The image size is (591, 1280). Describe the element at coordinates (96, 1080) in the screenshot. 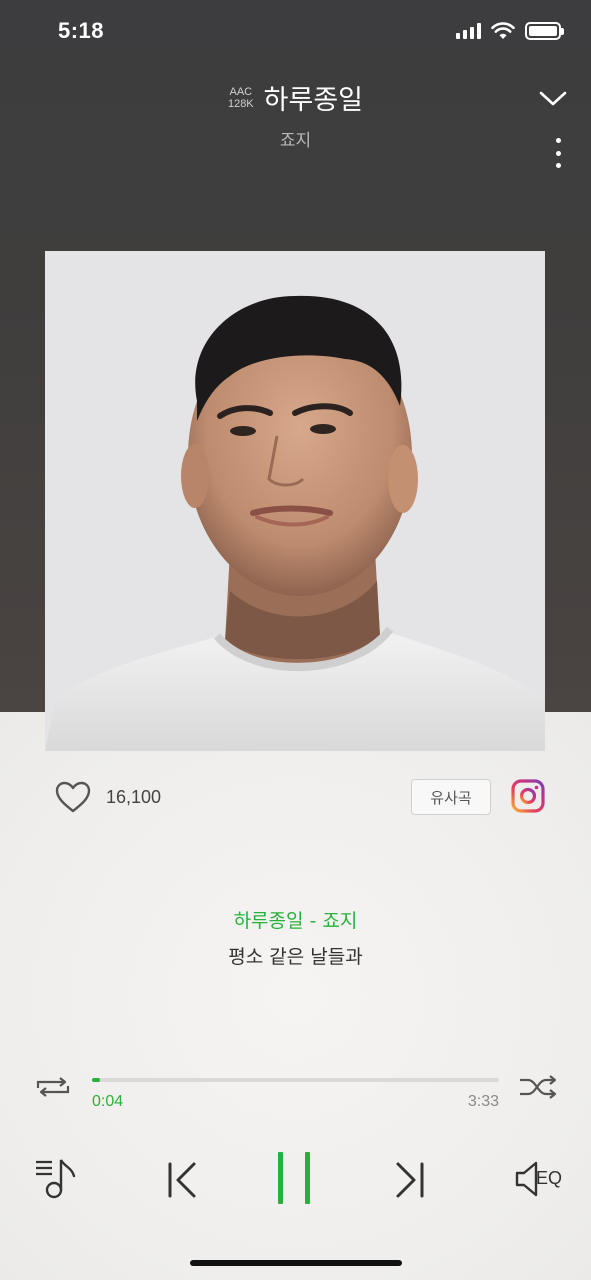

I see `progress-fill` at that location.